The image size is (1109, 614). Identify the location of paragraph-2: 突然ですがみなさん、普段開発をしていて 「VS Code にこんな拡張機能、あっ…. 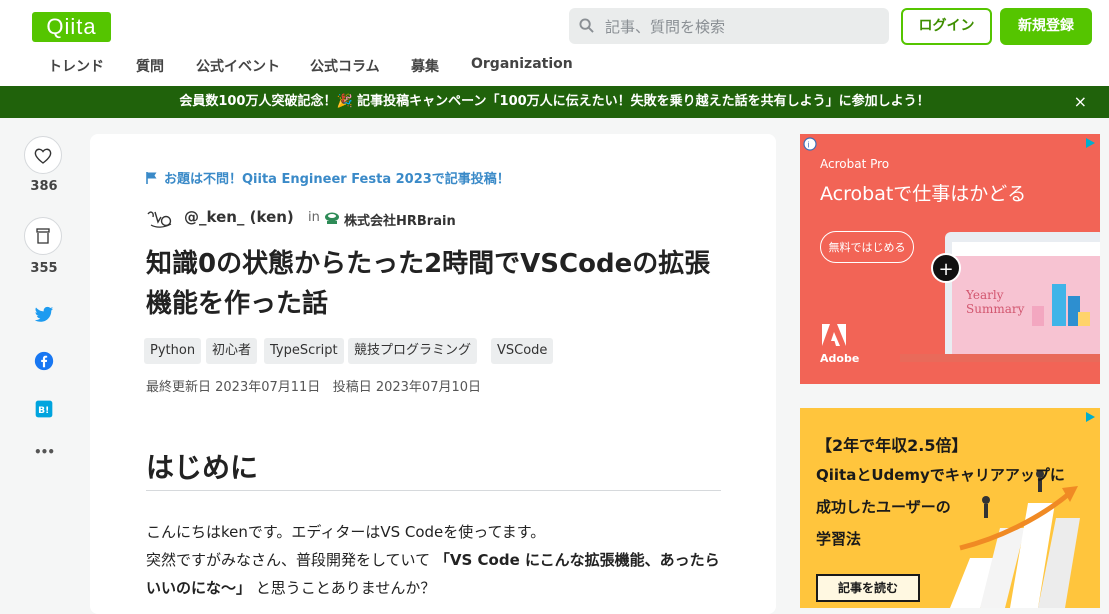
(433, 574).